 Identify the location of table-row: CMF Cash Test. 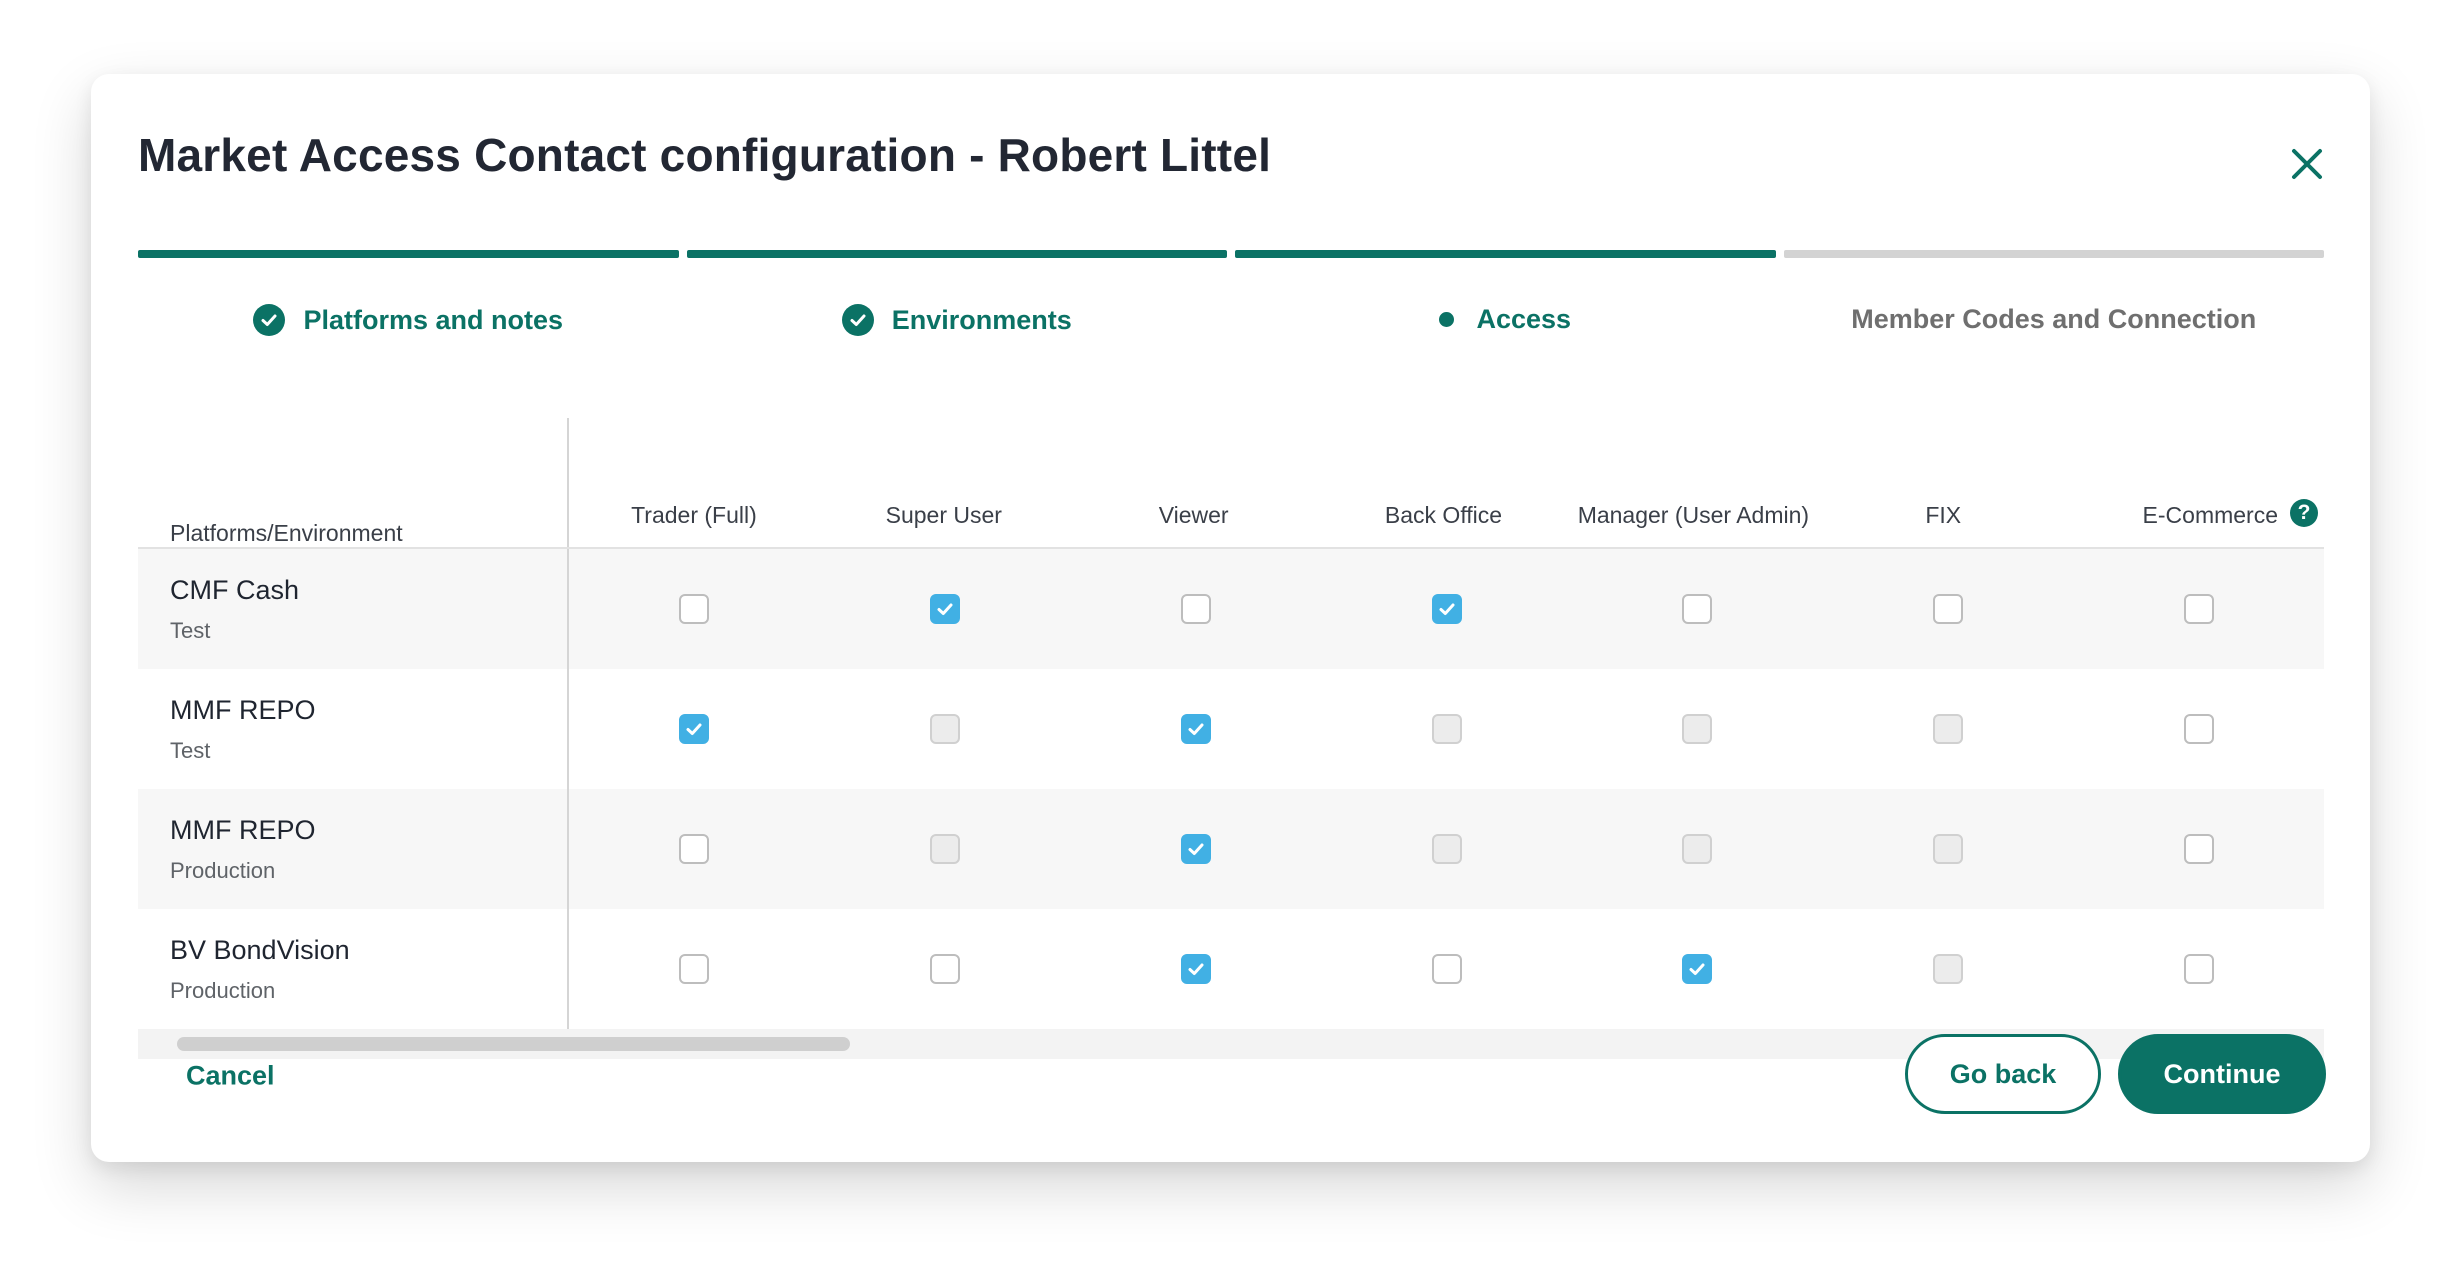
(1231, 609).